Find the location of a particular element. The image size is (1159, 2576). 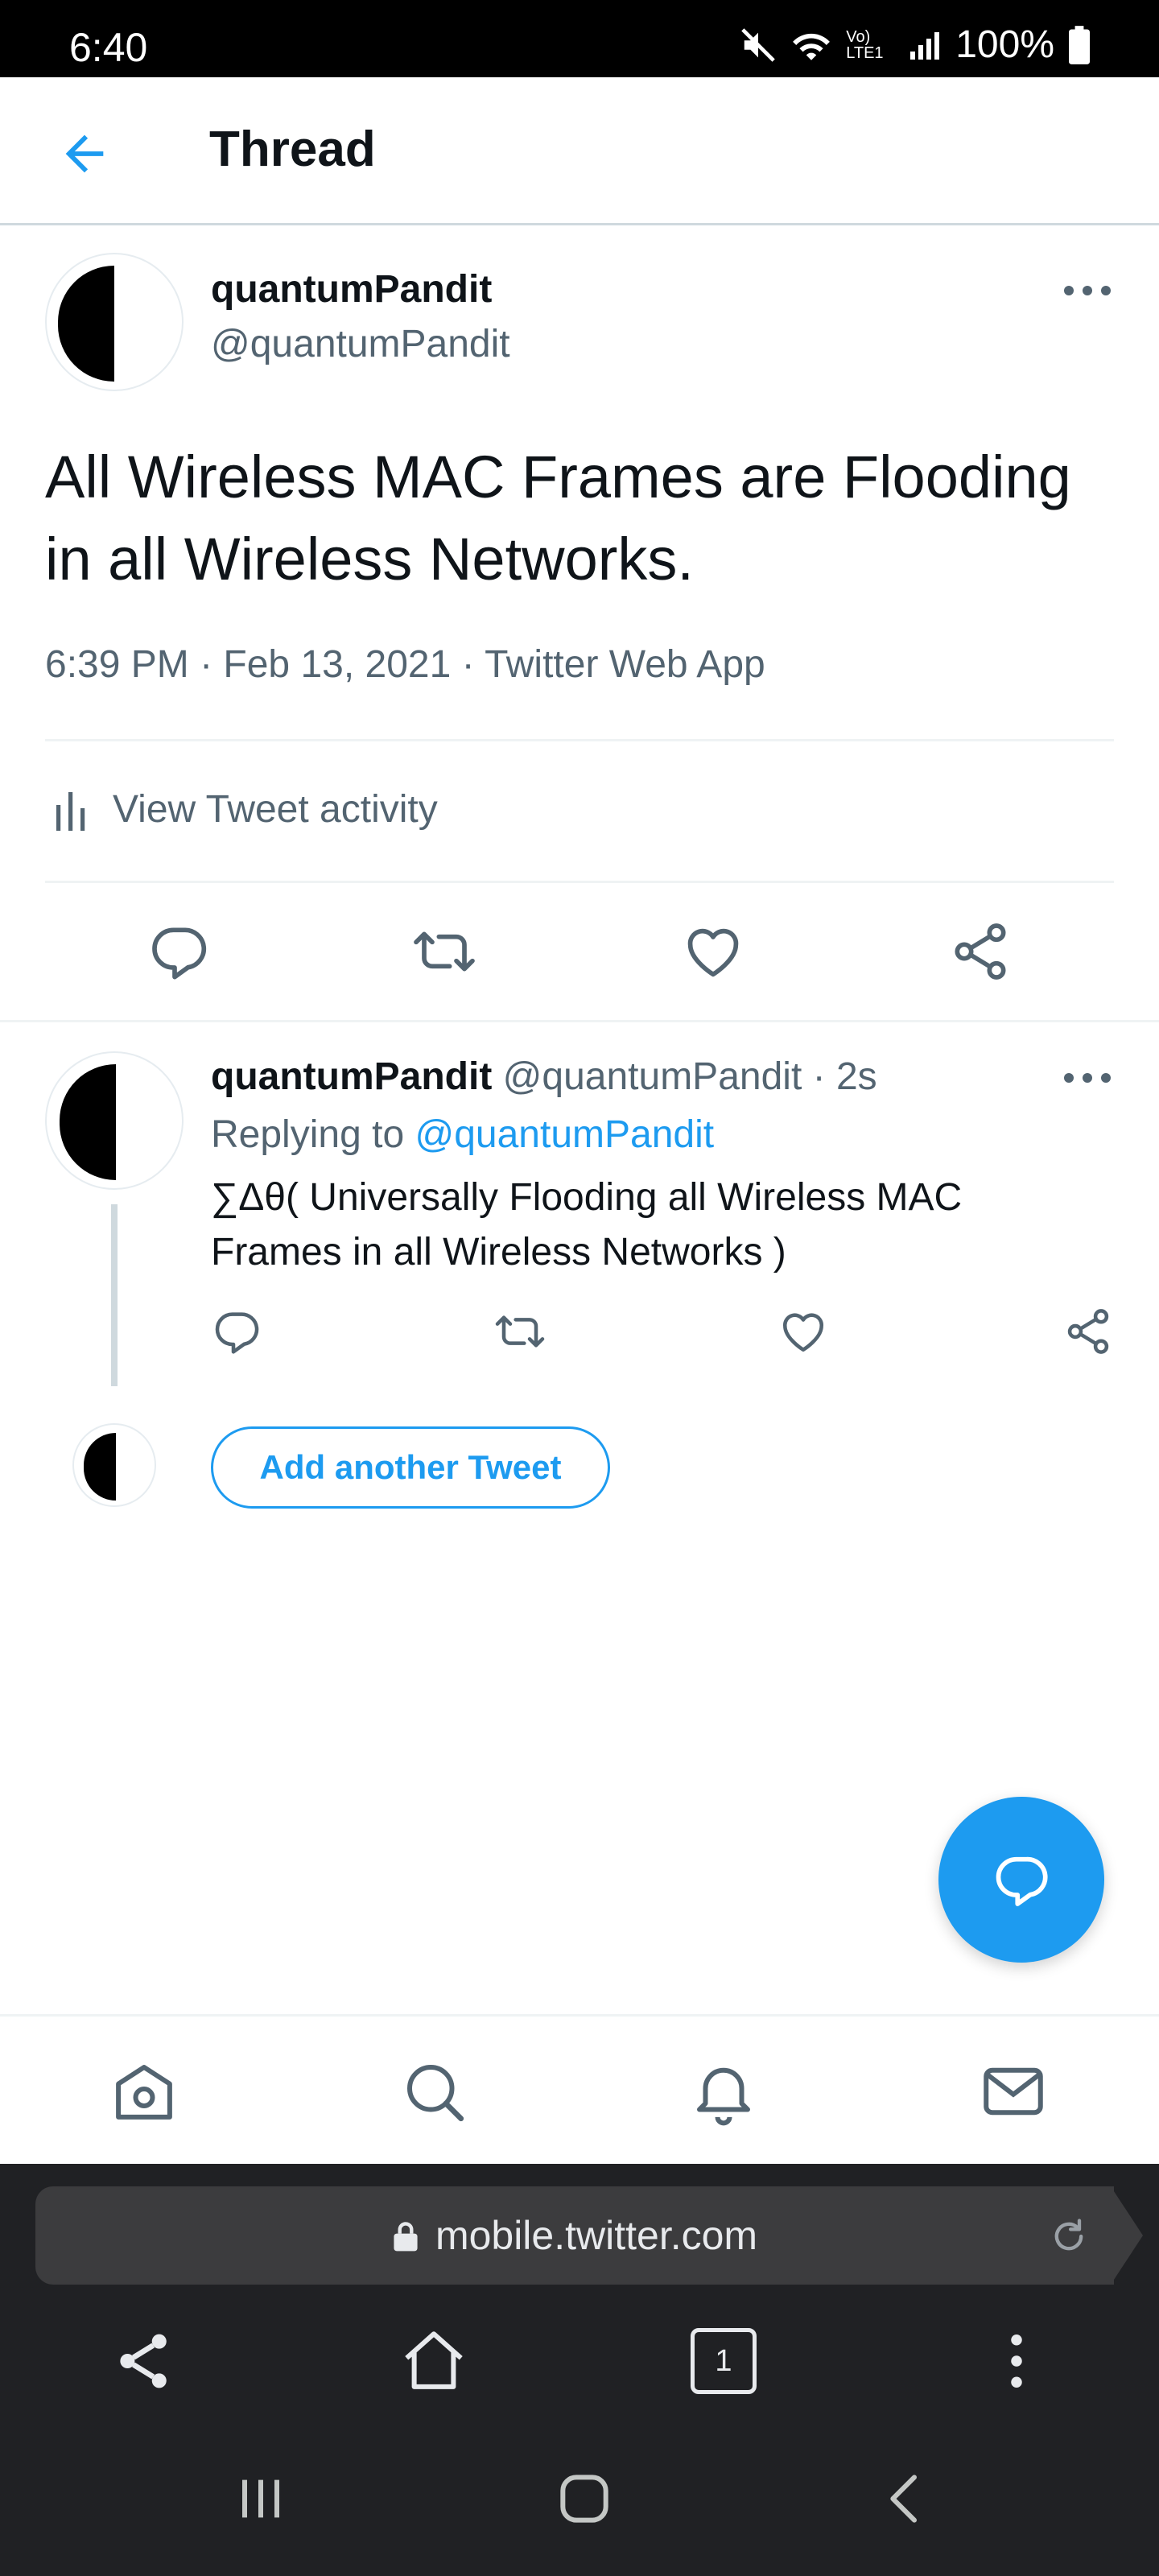

status-icons: Vo) LTE1 100% is located at coordinates (915, 45).